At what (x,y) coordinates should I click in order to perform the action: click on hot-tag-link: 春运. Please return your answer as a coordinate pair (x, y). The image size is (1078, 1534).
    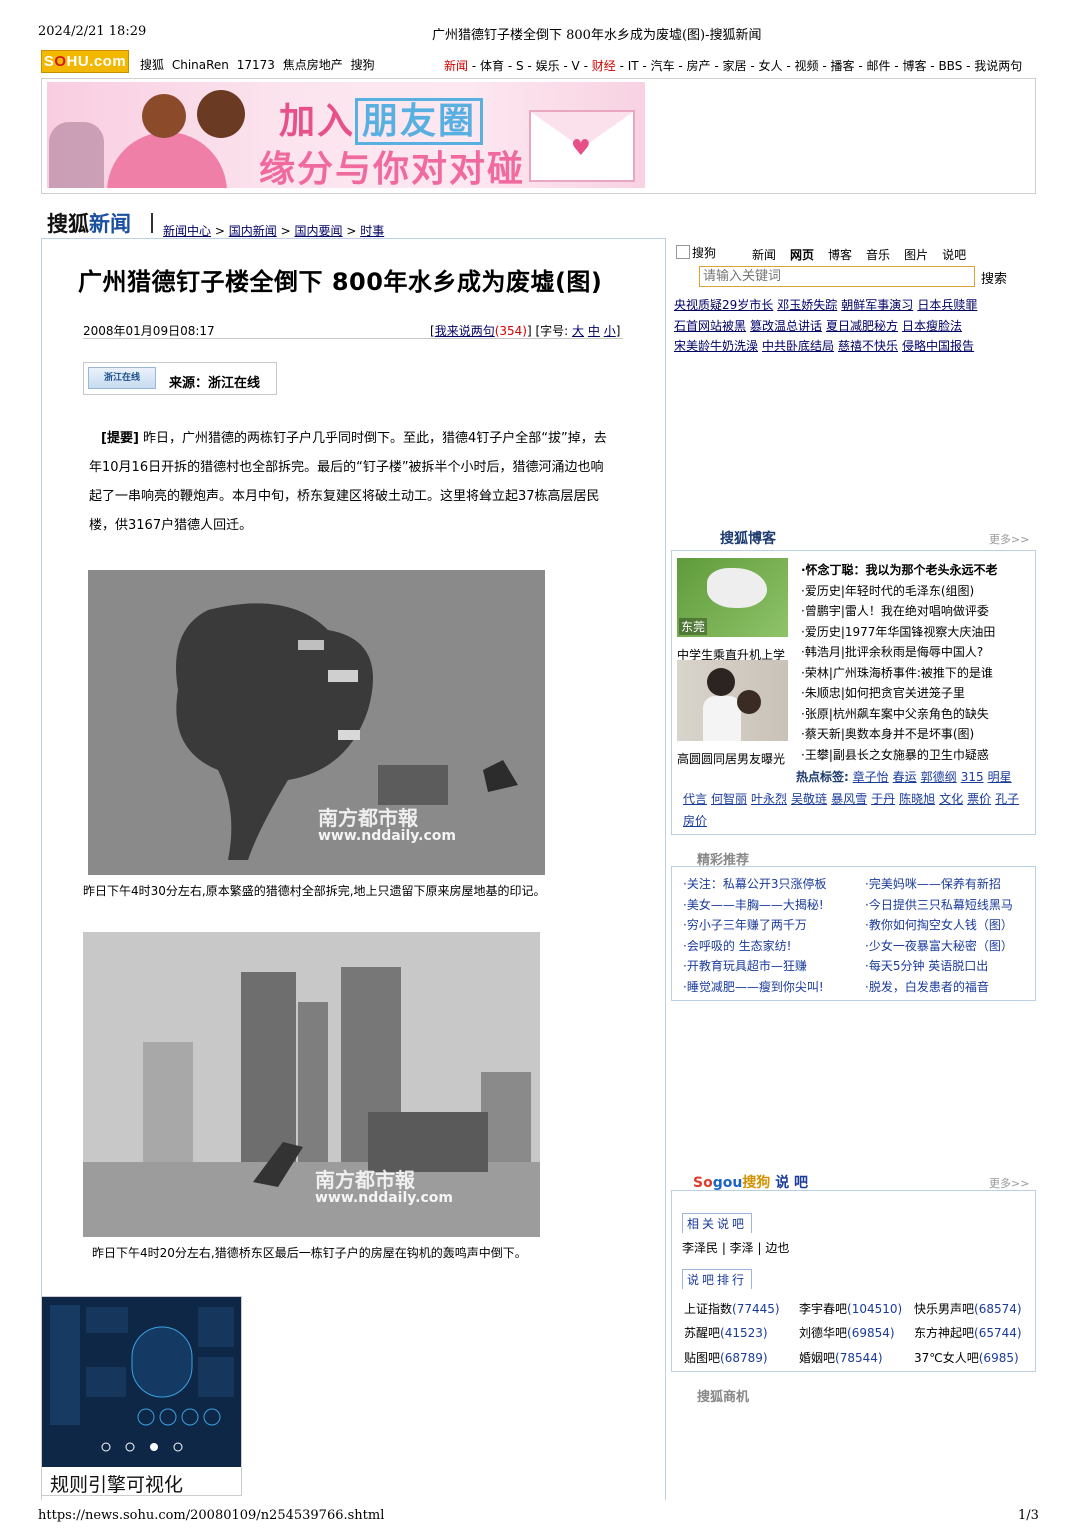
    Looking at the image, I should click on (905, 777).